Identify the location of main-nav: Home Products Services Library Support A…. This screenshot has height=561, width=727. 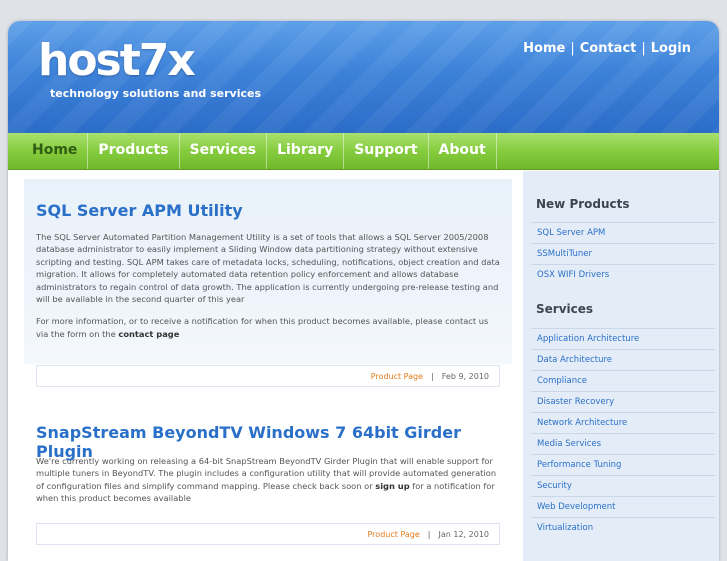
(363, 151).